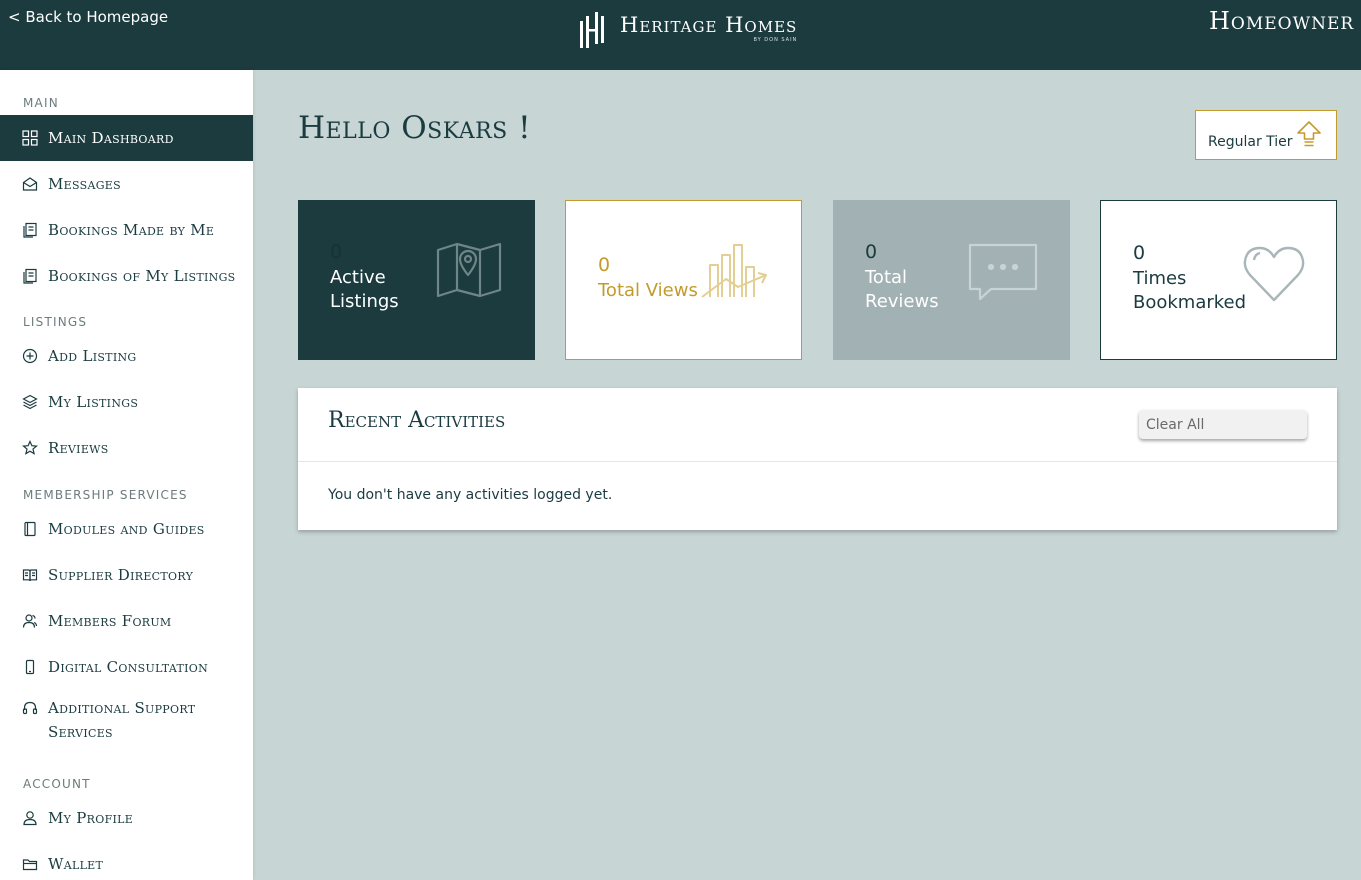 This screenshot has width=1361, height=880. Describe the element at coordinates (93, 402) in the screenshot. I see `sidebar-item-label: My Listings` at that location.